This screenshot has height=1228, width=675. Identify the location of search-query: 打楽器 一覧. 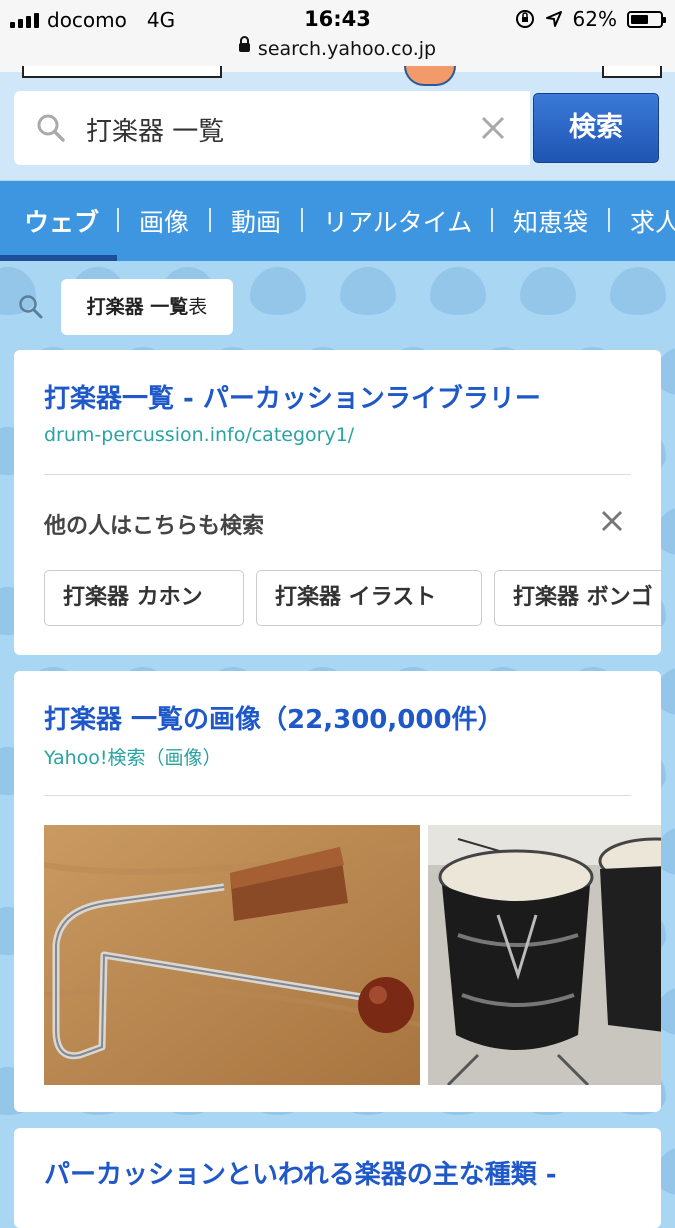
(155, 129).